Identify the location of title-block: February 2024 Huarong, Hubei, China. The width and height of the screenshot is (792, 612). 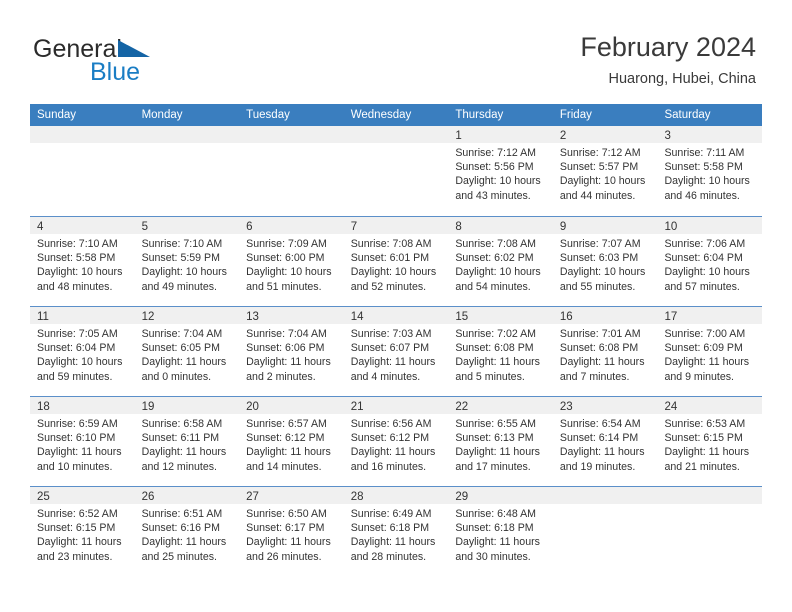
(668, 59).